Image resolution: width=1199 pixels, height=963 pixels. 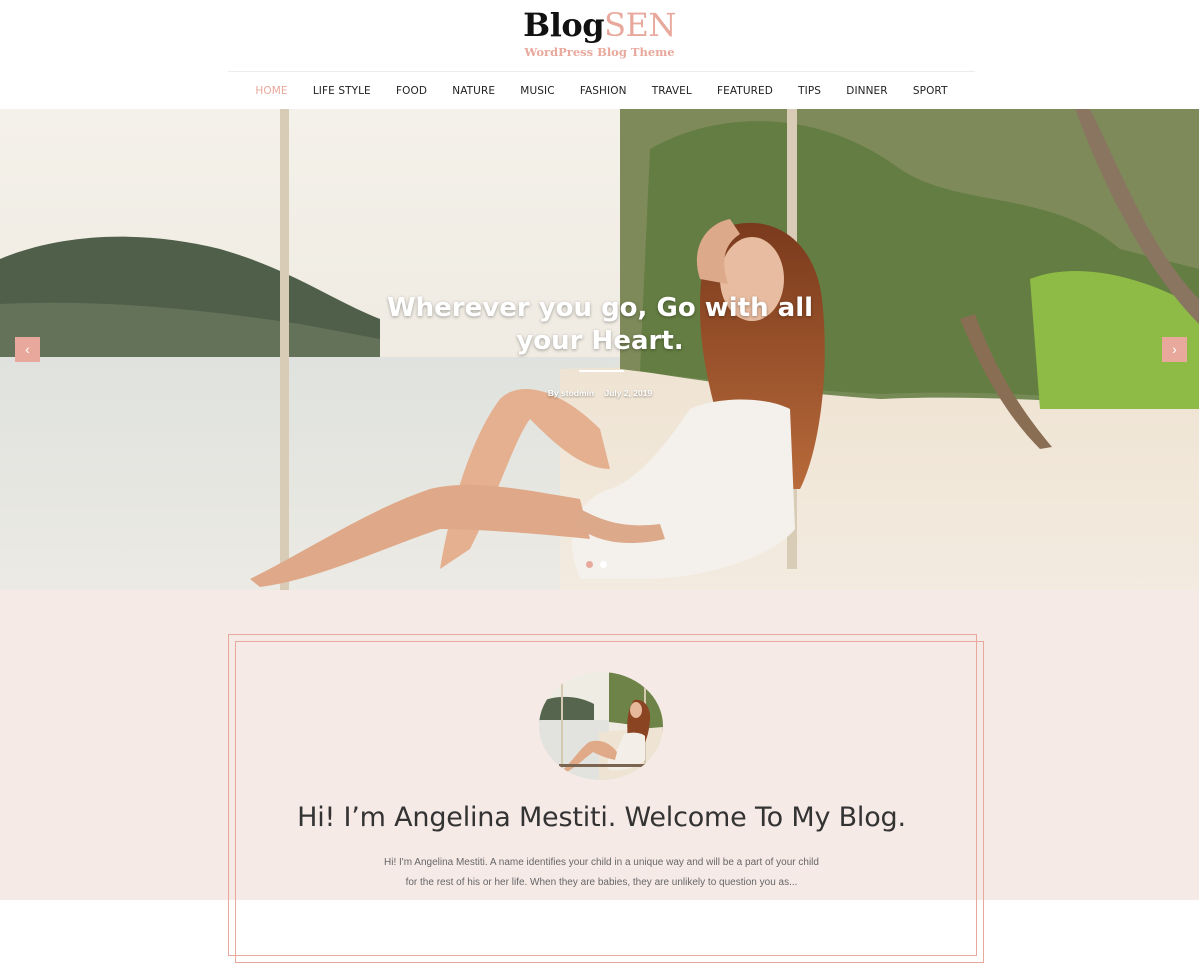 I want to click on logo-part-blog: Blog, so click(x=564, y=25).